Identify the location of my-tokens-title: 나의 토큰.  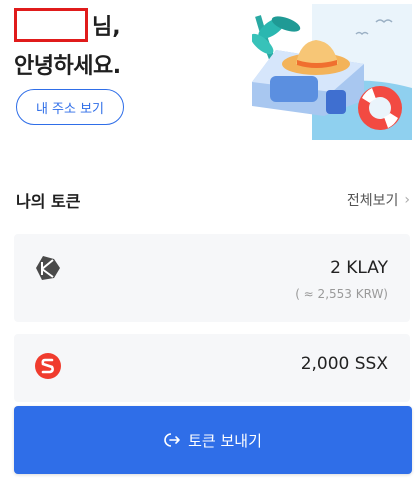
(48, 201).